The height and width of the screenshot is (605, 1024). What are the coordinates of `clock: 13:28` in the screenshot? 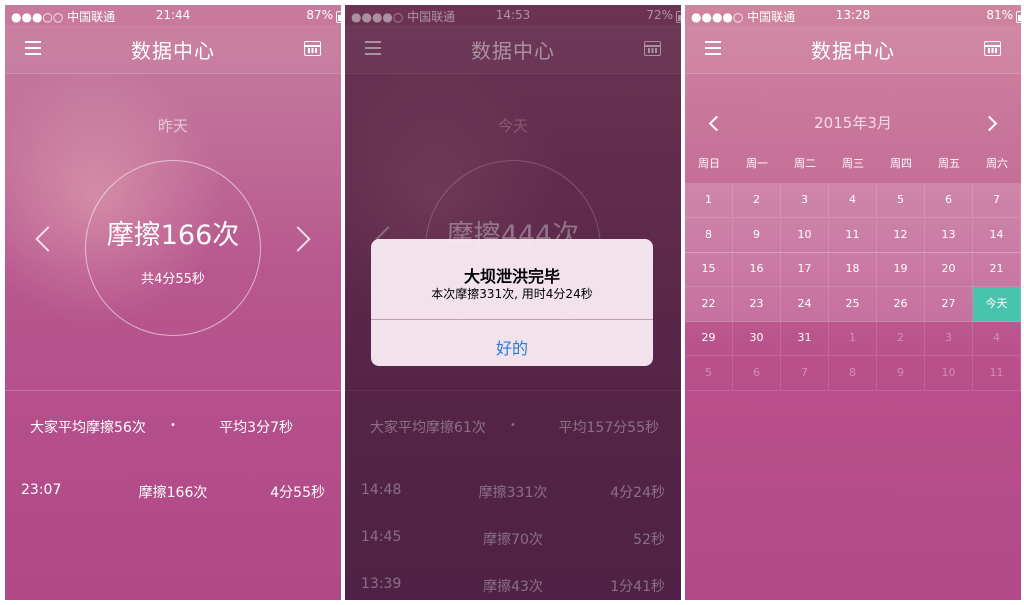 It's located at (853, 15).